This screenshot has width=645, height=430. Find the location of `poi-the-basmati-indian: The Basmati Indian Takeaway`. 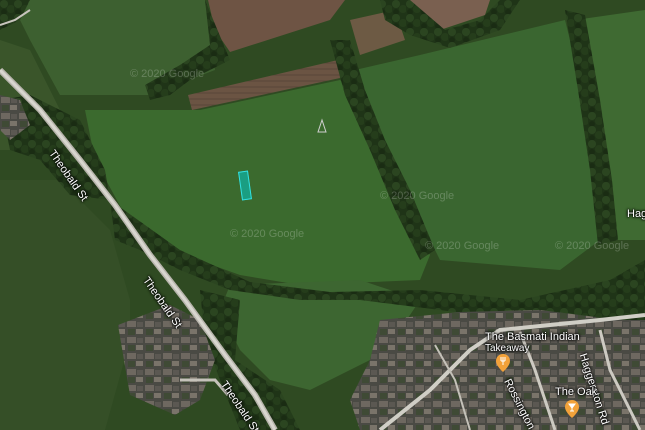

poi-the-basmati-indian: The Basmati Indian Takeaway is located at coordinates (532, 343).